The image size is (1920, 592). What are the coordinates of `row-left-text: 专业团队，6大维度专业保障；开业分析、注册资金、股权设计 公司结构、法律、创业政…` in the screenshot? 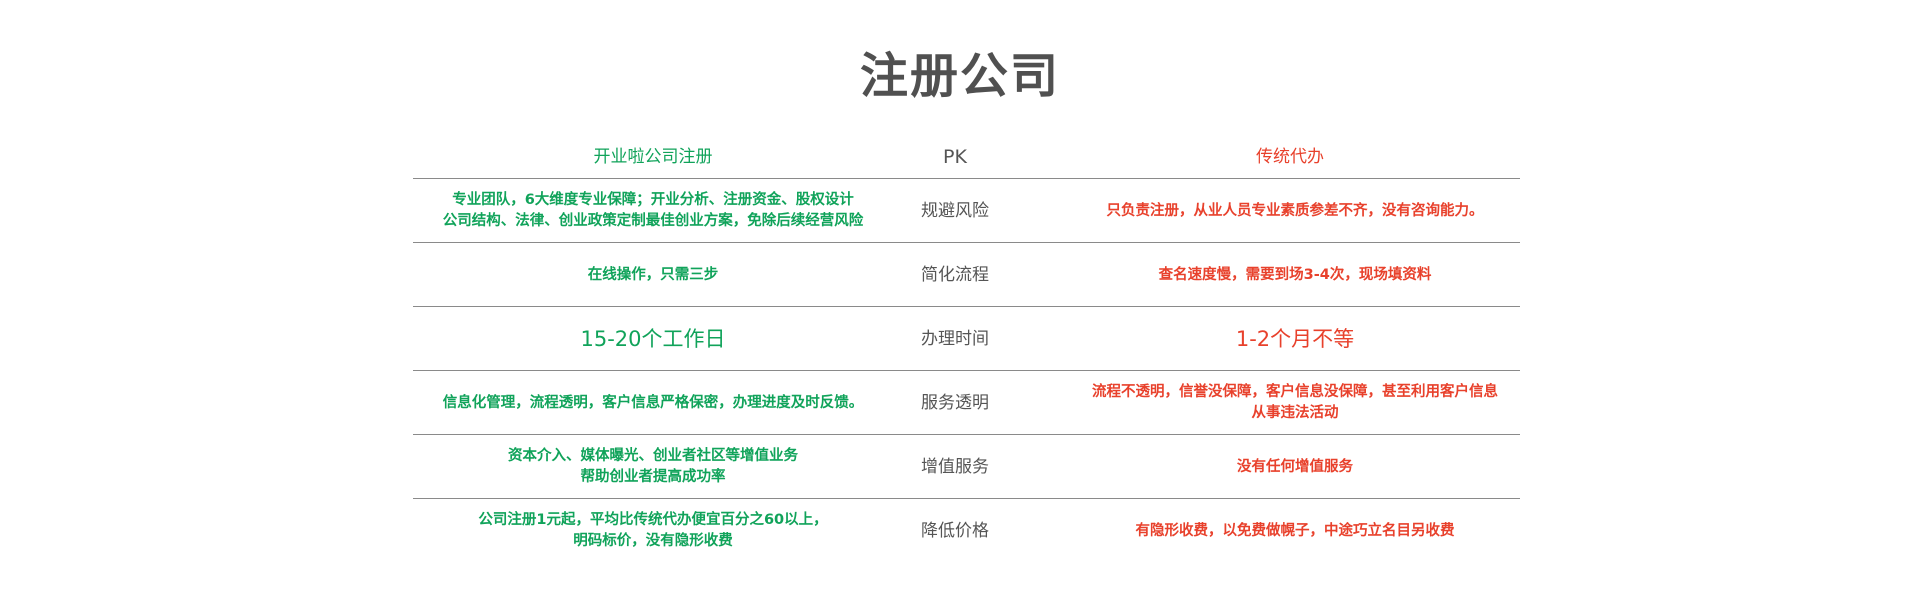 It's located at (653, 210).